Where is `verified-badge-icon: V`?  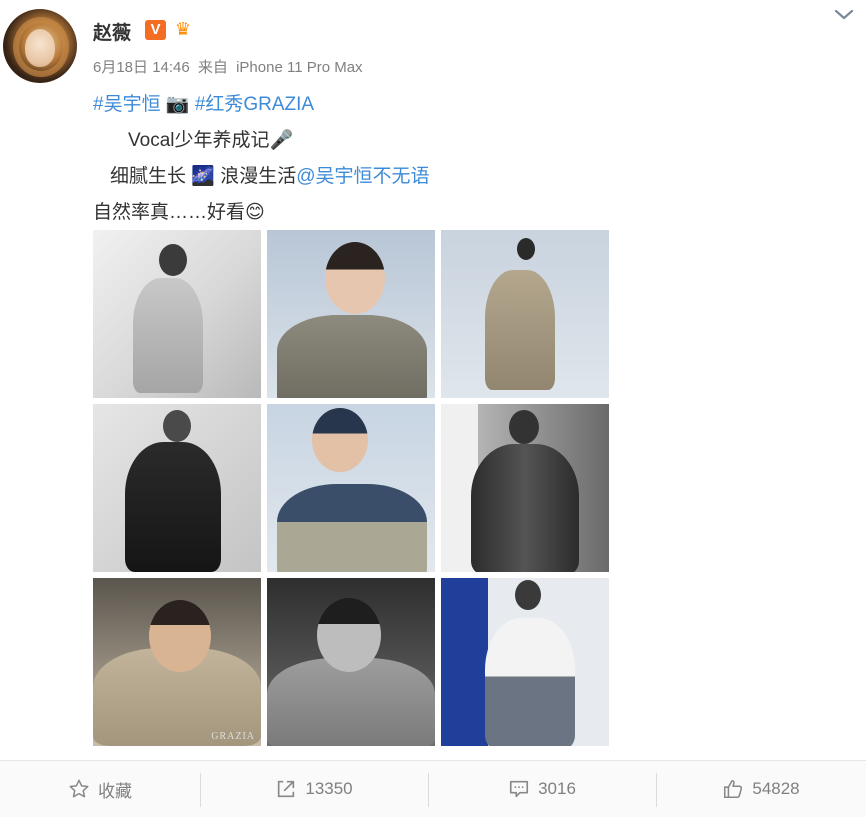 verified-badge-icon: V is located at coordinates (155, 30).